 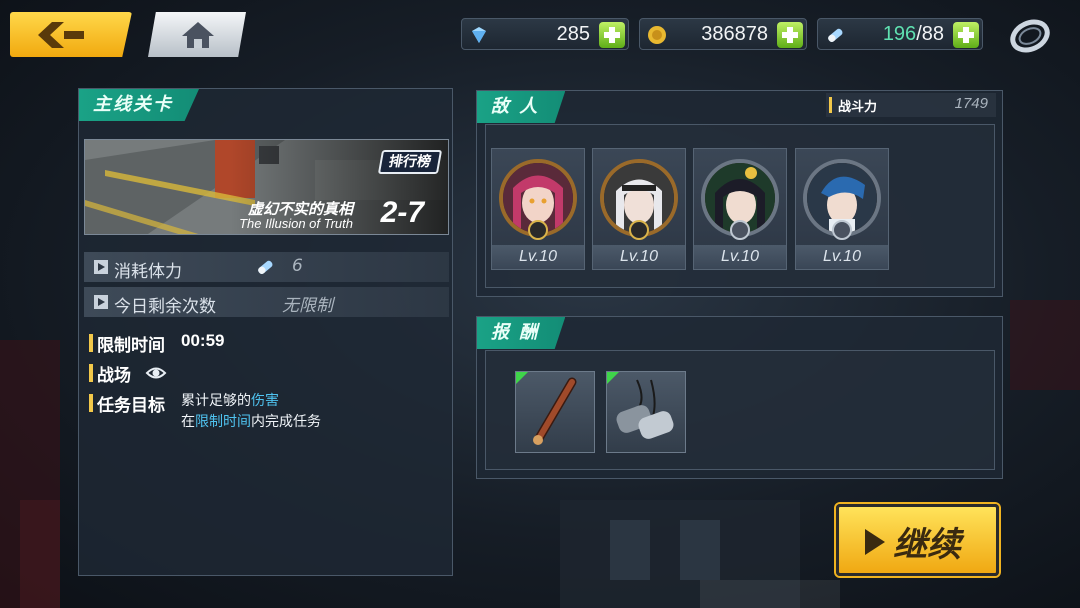 What do you see at coordinates (286, 422) in the screenshot?
I see `objective-text-part: 内完成任务` at bounding box center [286, 422].